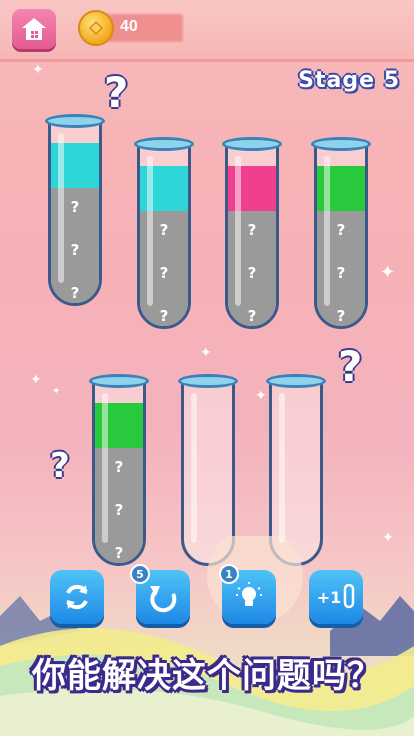 The width and height of the screenshot is (414, 736). I want to click on restart-icon, so click(77, 597).